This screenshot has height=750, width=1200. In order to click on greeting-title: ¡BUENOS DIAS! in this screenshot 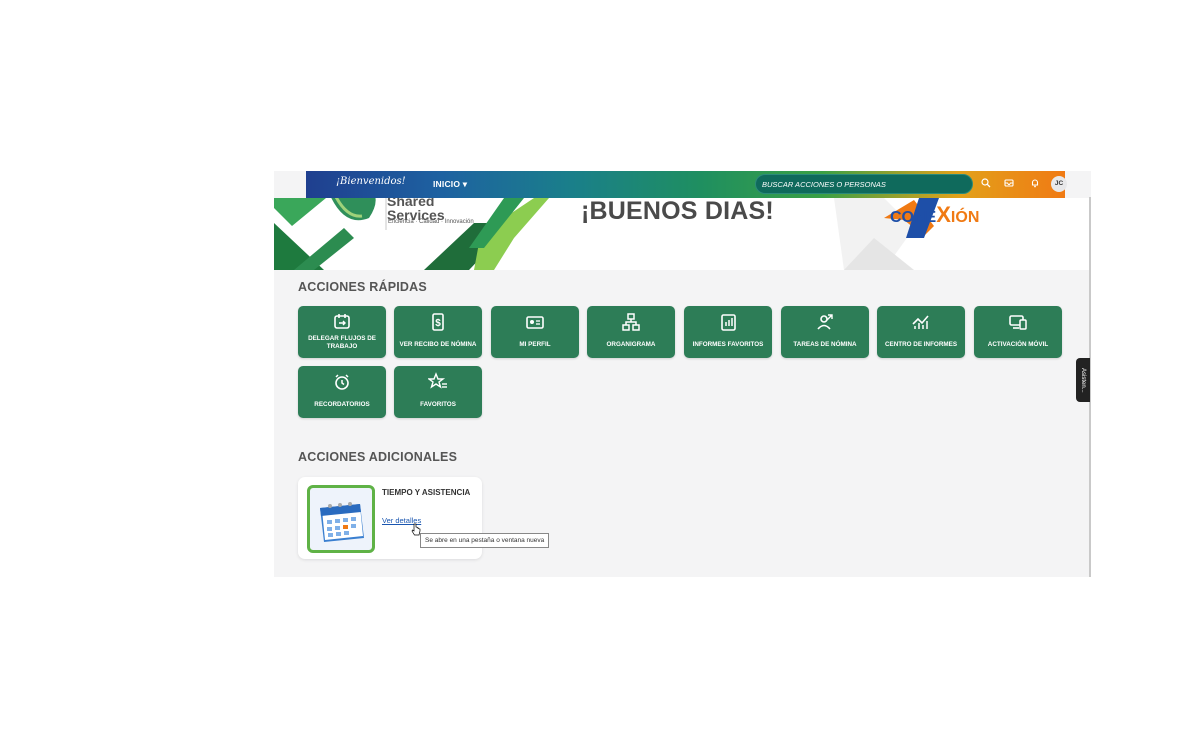, I will do `click(677, 211)`.